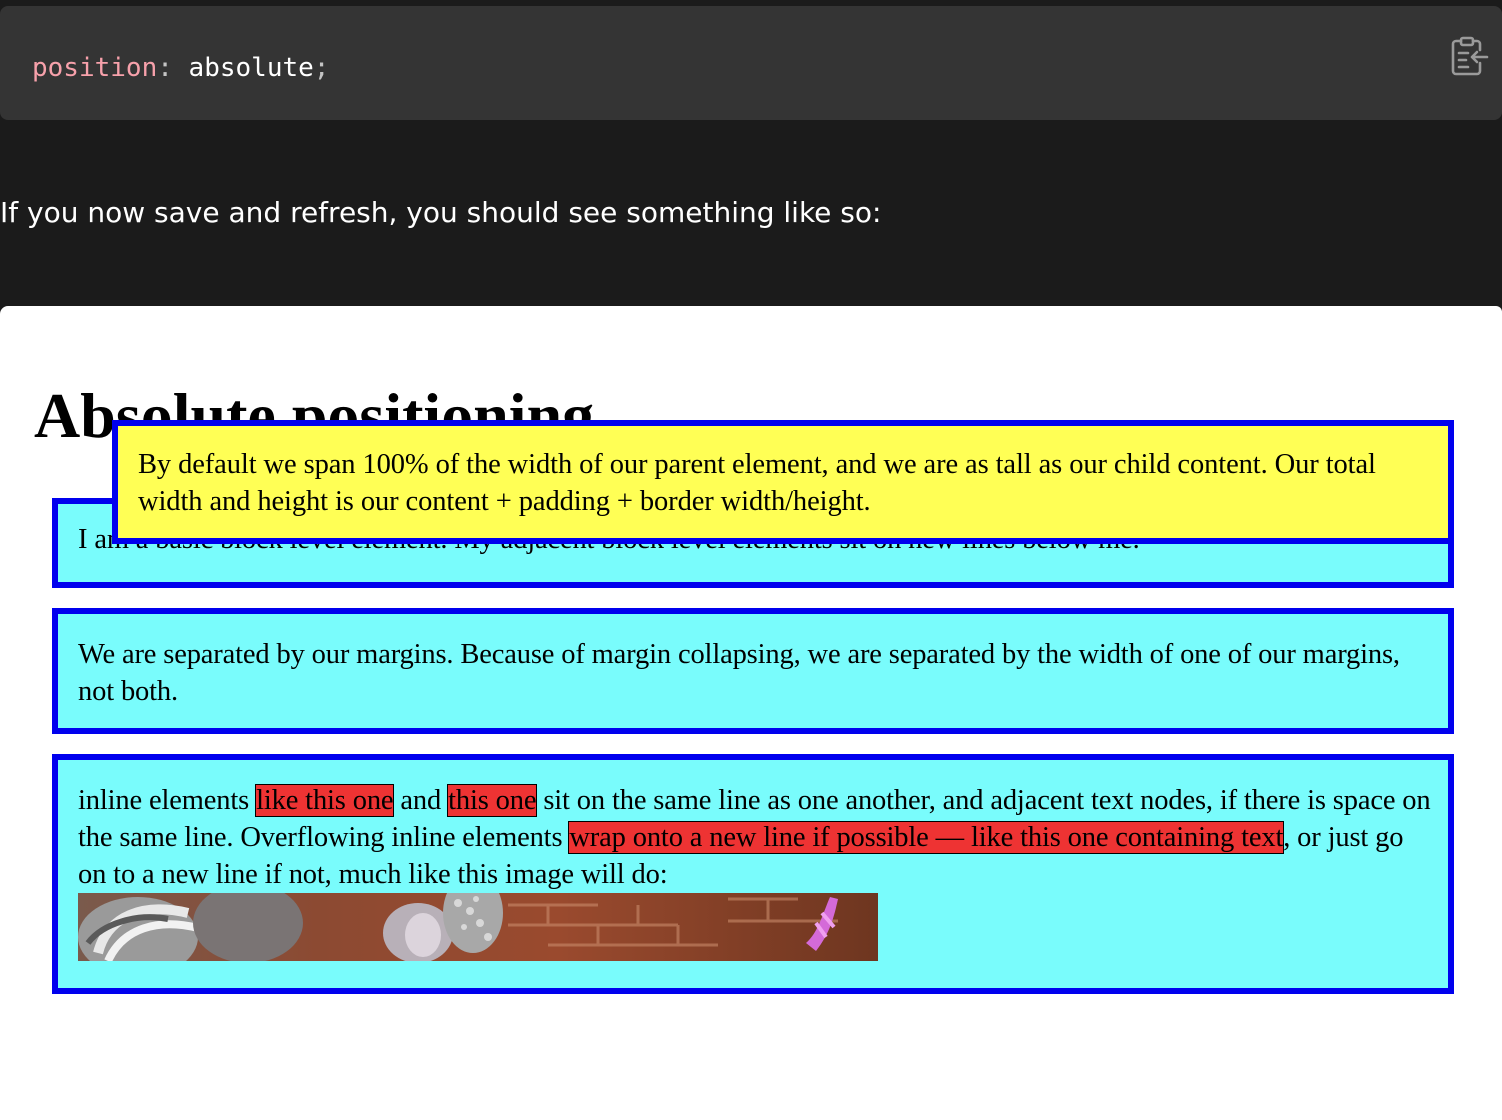 The width and height of the screenshot is (1502, 1120). What do you see at coordinates (421, 800) in the screenshot?
I see `inline-text-2: and` at bounding box center [421, 800].